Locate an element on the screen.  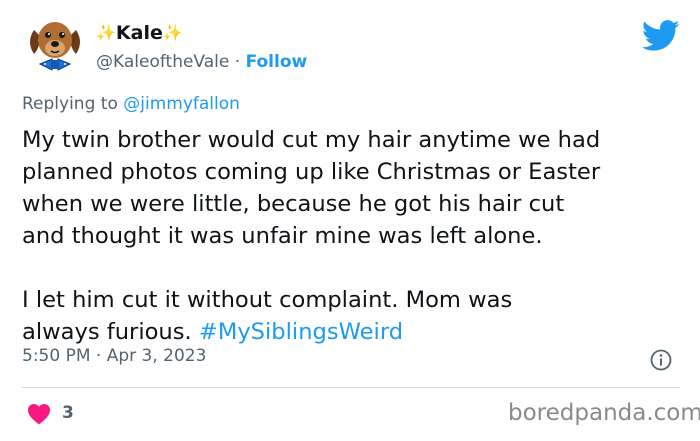
tweet-text-line: always furious. #MySiblingsWeird is located at coordinates (354, 332).